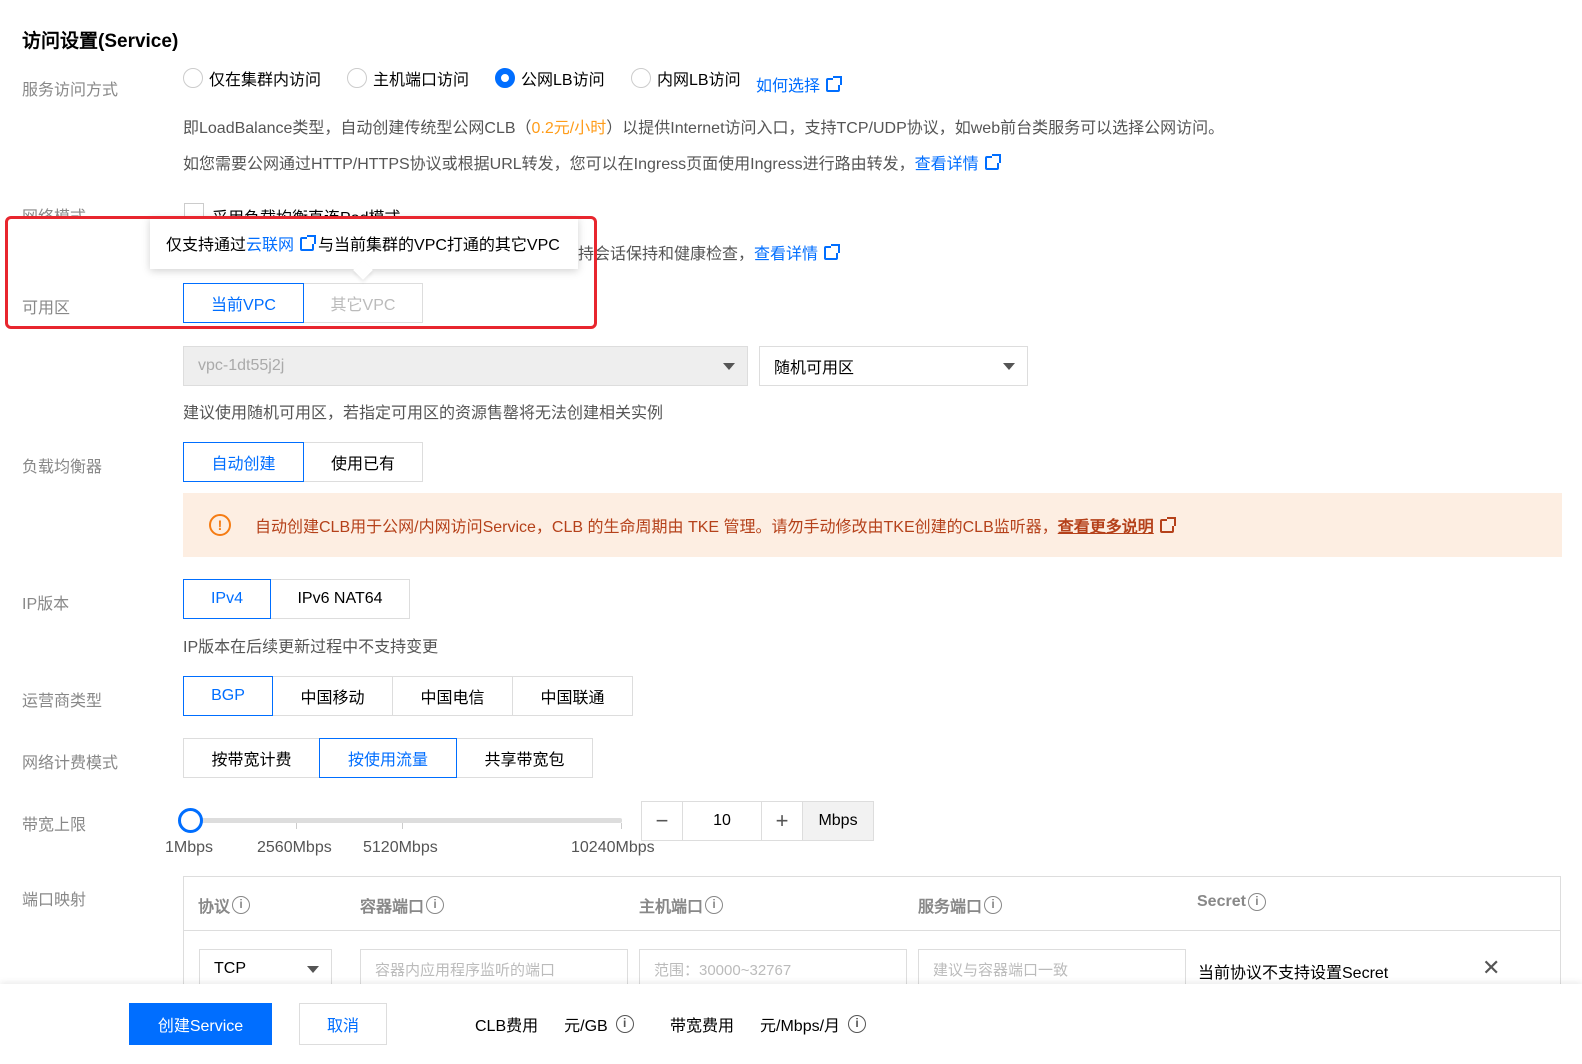  Describe the element at coordinates (54, 825) in the screenshot. I see `bandwidth-label: 带宽上限` at that location.